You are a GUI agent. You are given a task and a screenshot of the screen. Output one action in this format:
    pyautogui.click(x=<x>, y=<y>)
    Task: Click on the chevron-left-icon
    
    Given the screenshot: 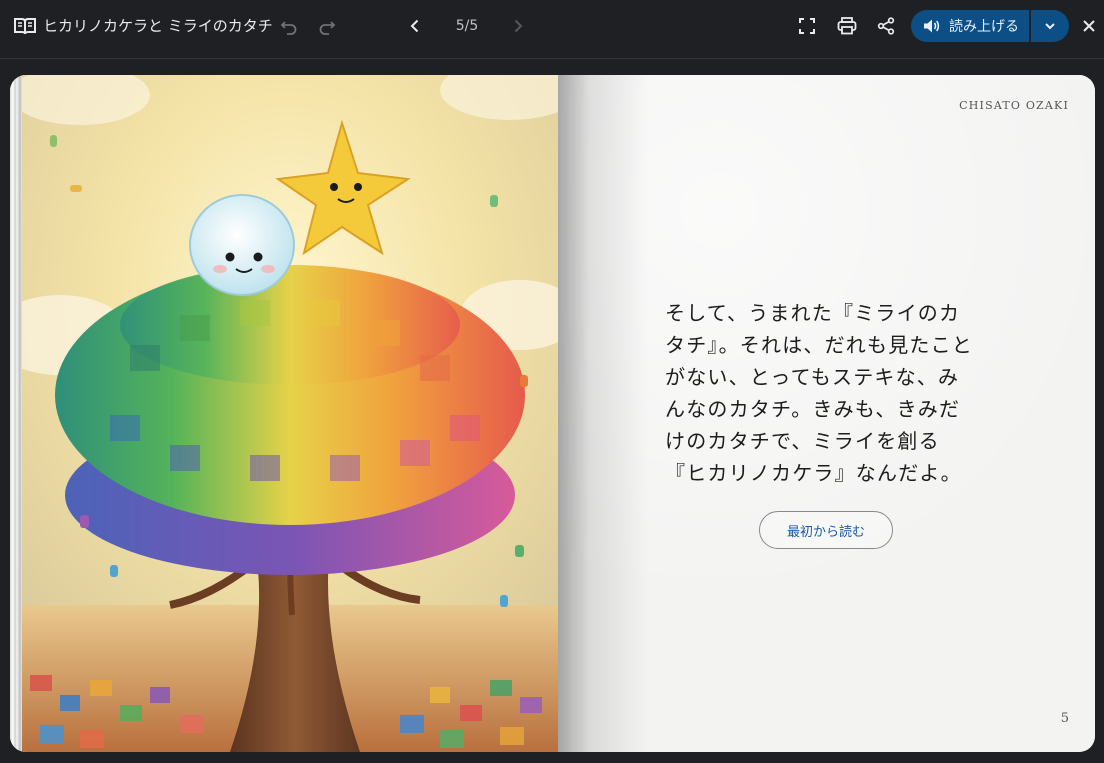 What is the action you would take?
    pyautogui.click(x=414, y=26)
    